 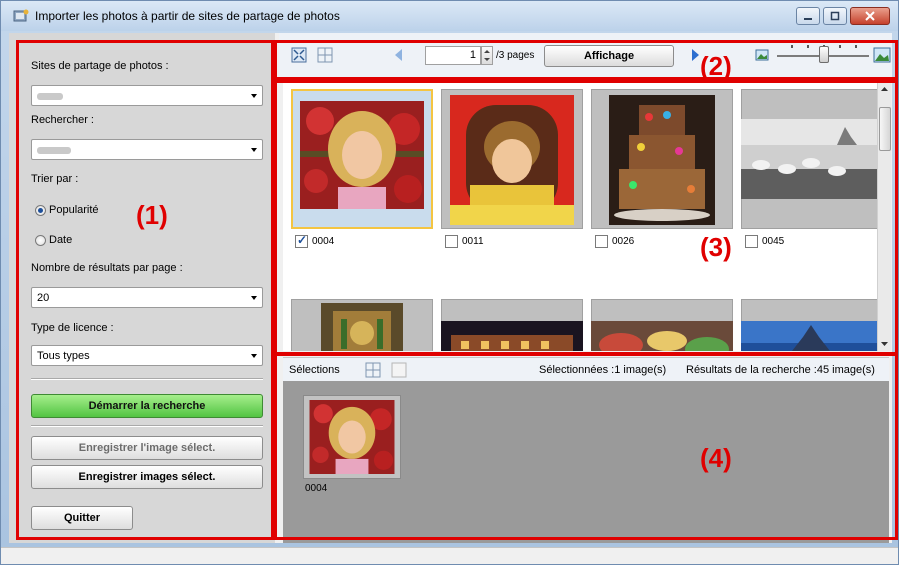 I want to click on callout-1: (1), so click(x=152, y=215).